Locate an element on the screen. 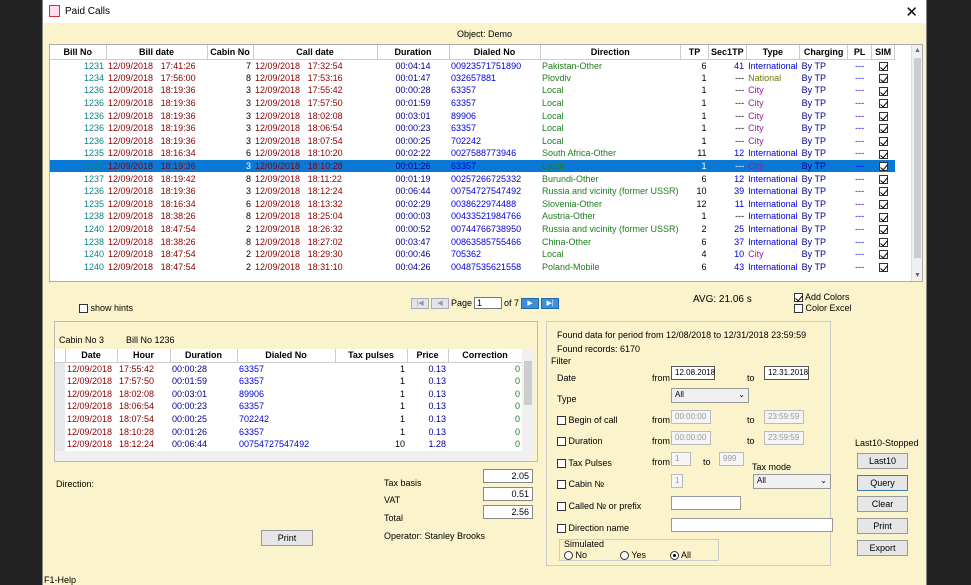 The width and height of the screenshot is (971, 585). duration-to-input: 23:59:59 is located at coordinates (784, 438).